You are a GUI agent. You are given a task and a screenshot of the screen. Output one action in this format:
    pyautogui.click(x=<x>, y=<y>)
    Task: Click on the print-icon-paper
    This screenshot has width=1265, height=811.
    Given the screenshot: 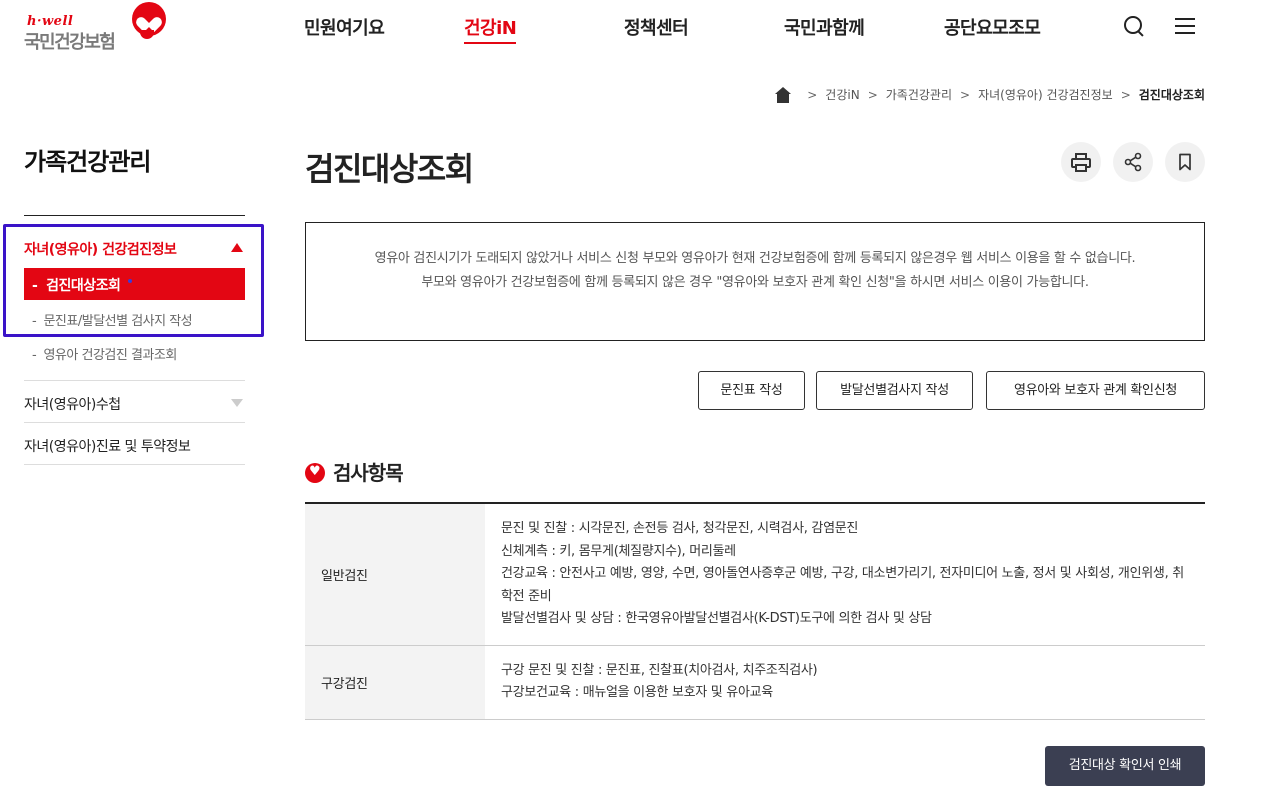 What is the action you would take?
    pyautogui.click(x=1081, y=168)
    